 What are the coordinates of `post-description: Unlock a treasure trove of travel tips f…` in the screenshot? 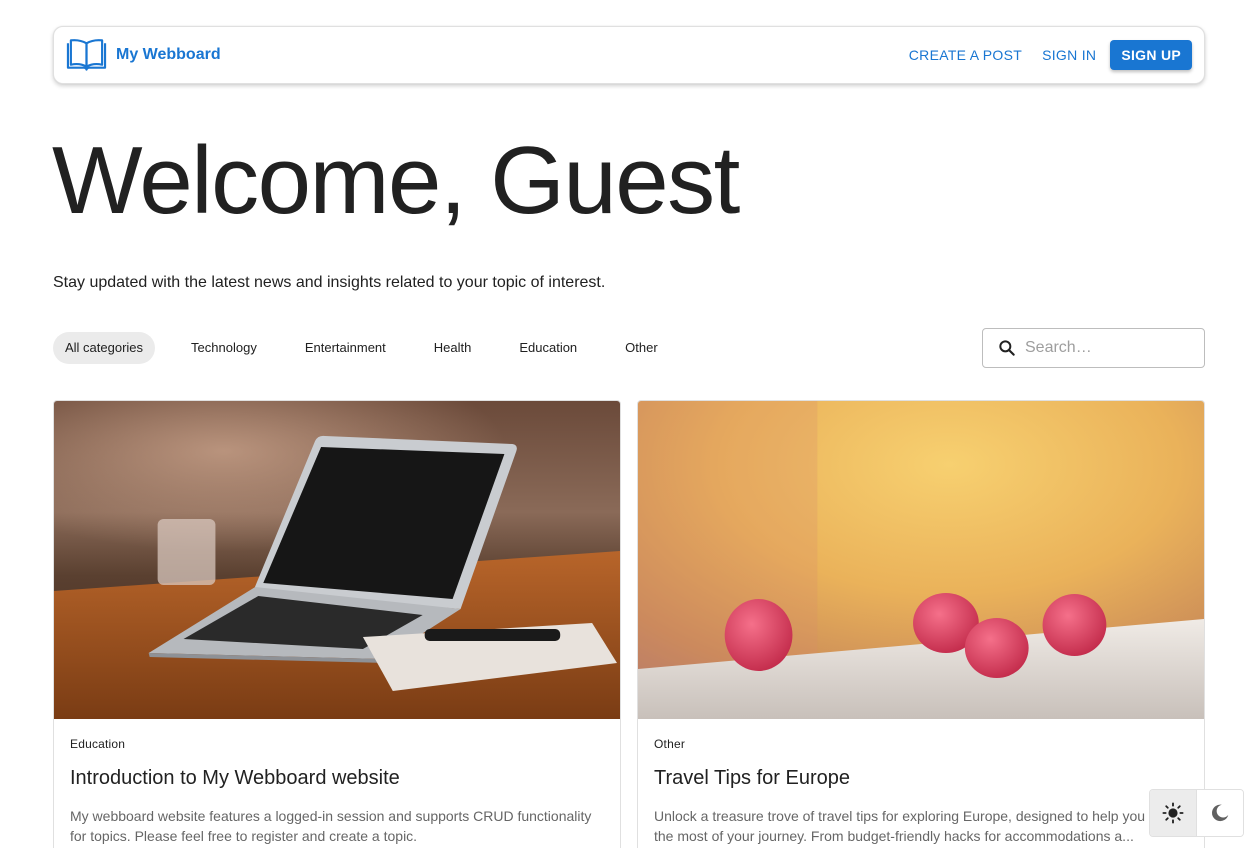 It's located at (919, 826).